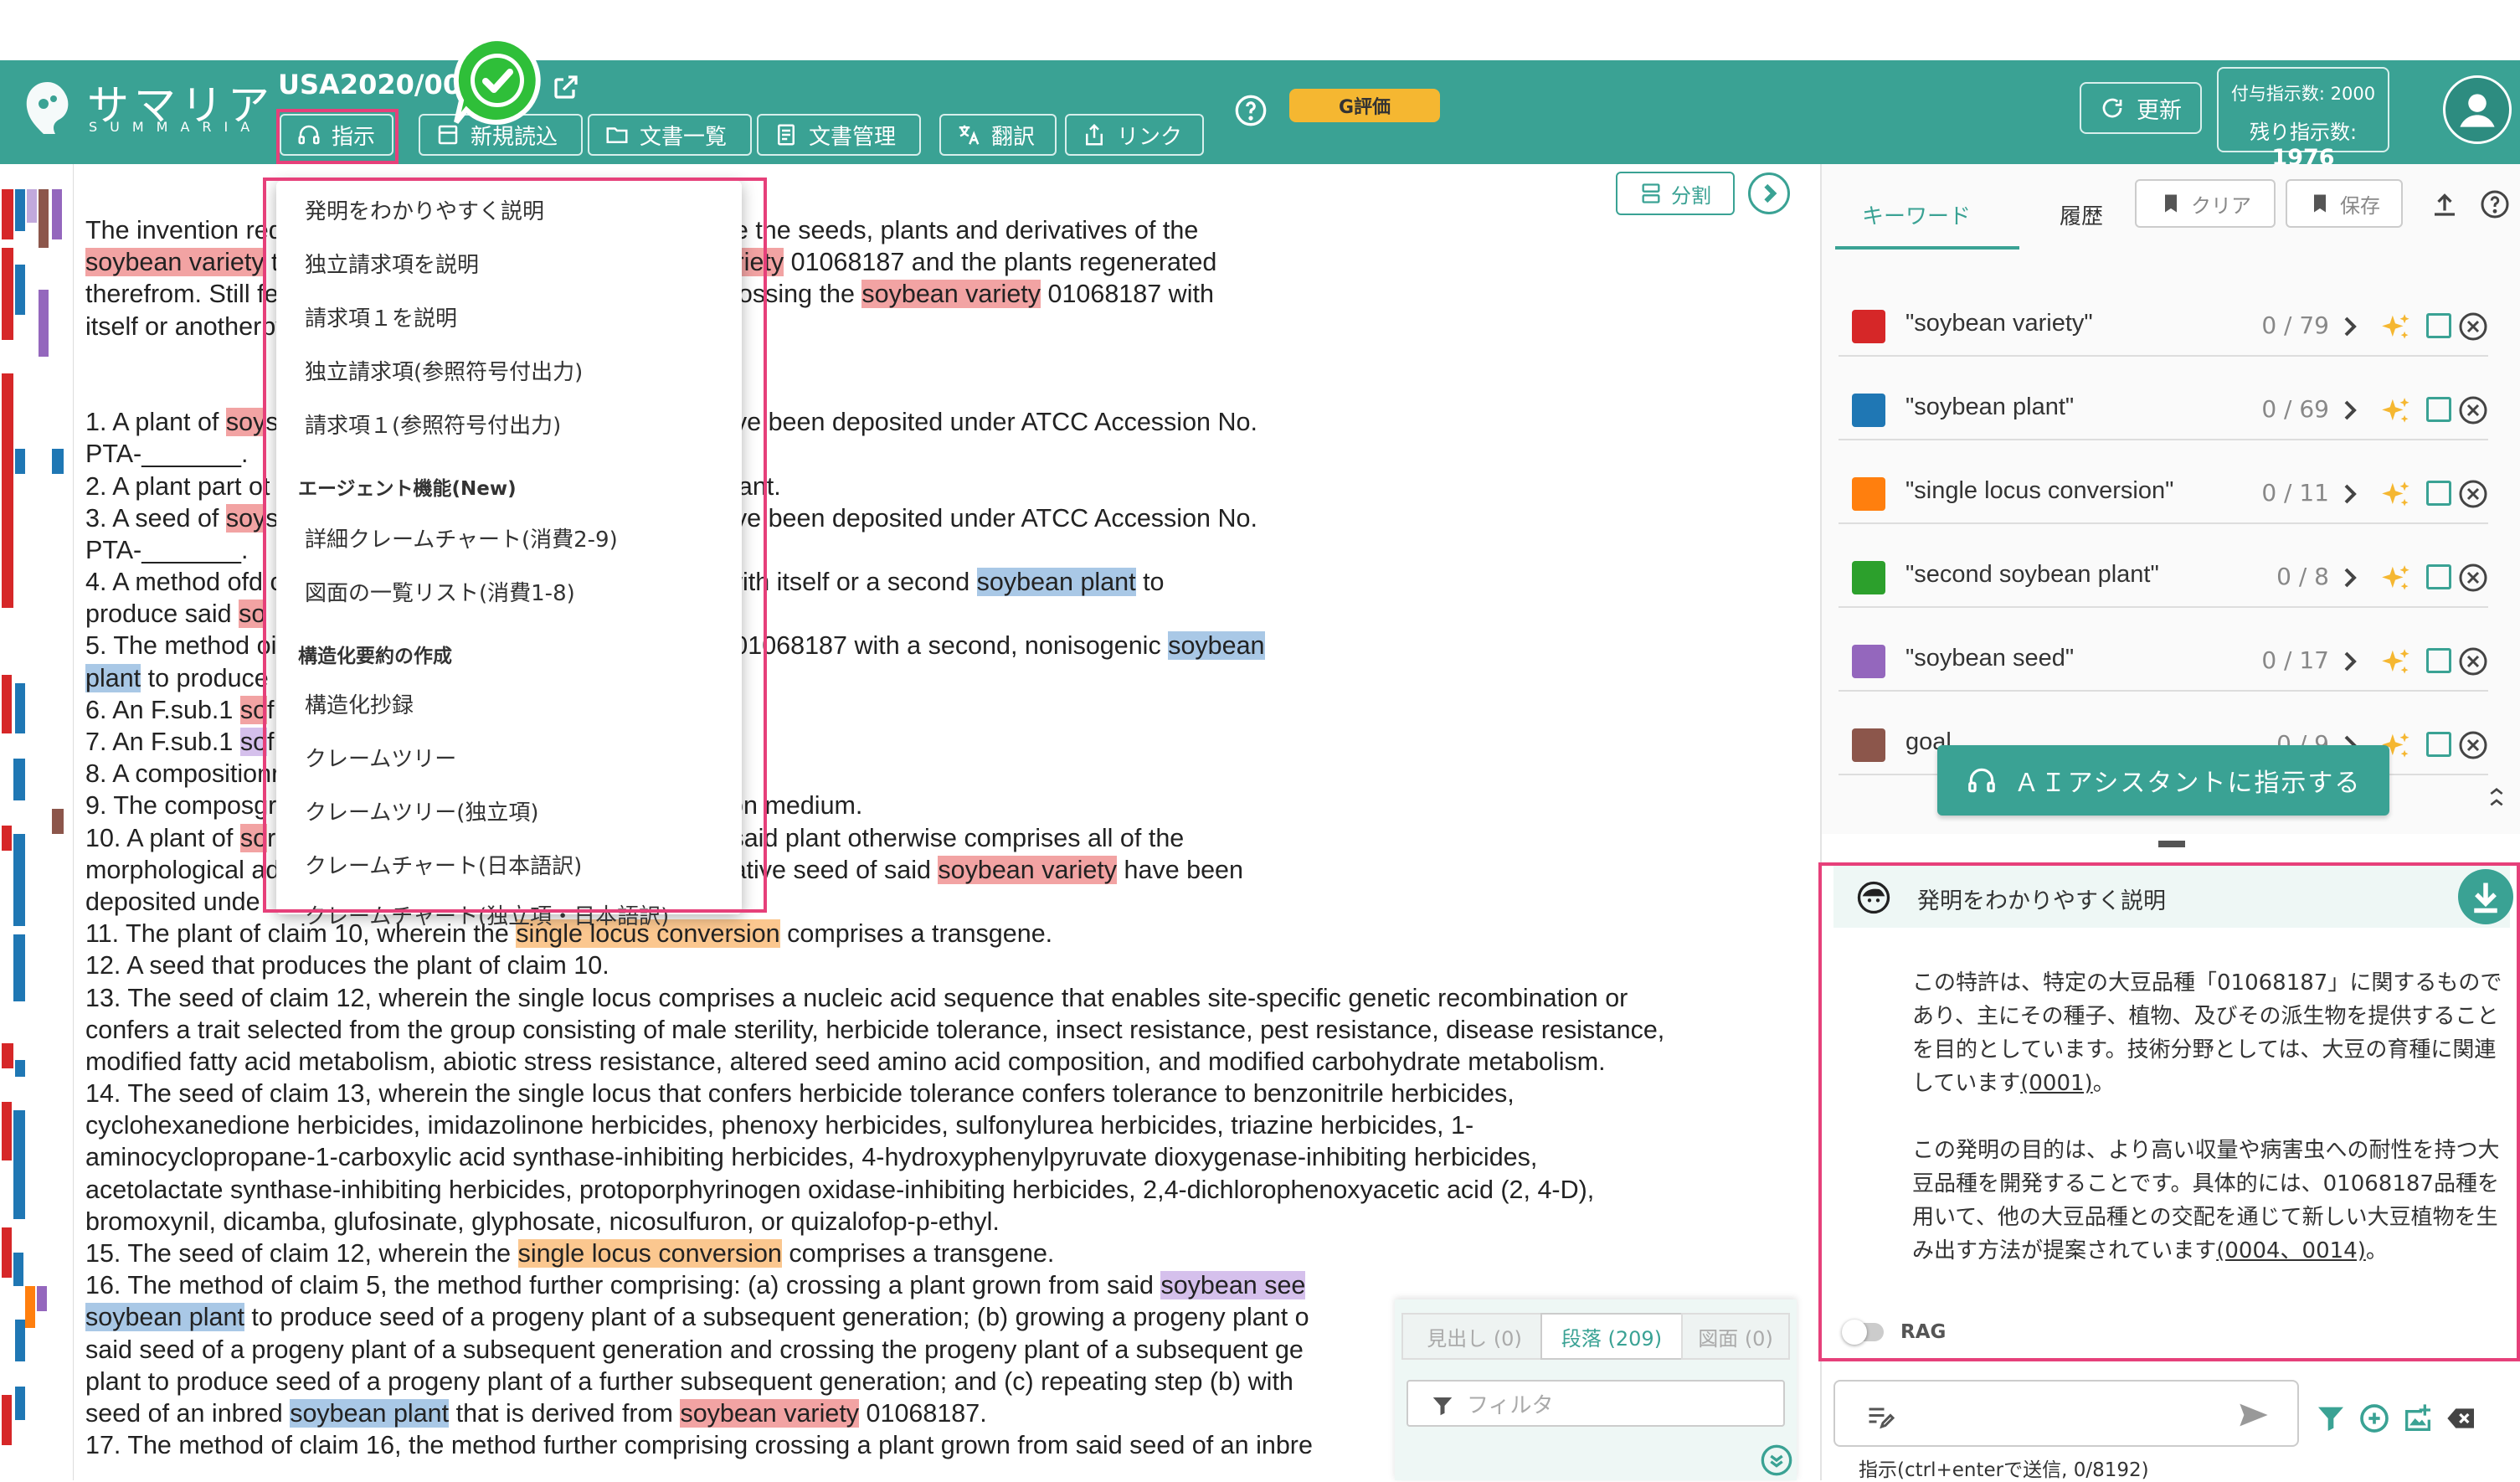  I want to click on keyword-highlight: so, so click(253, 614).